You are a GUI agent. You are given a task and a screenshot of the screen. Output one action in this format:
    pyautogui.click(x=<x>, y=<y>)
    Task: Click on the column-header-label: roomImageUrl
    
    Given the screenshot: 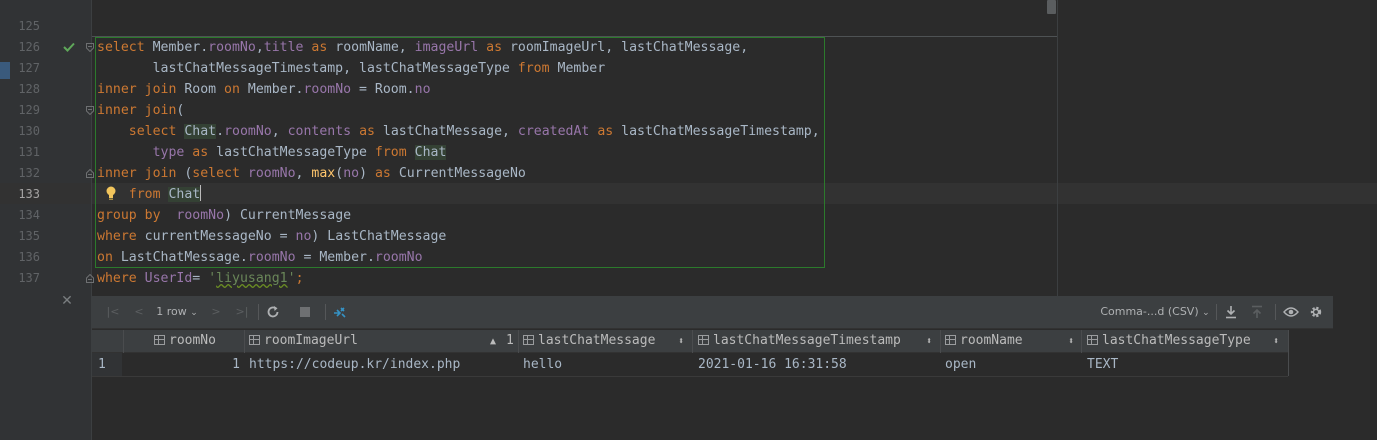 What is the action you would take?
    pyautogui.click(x=311, y=340)
    